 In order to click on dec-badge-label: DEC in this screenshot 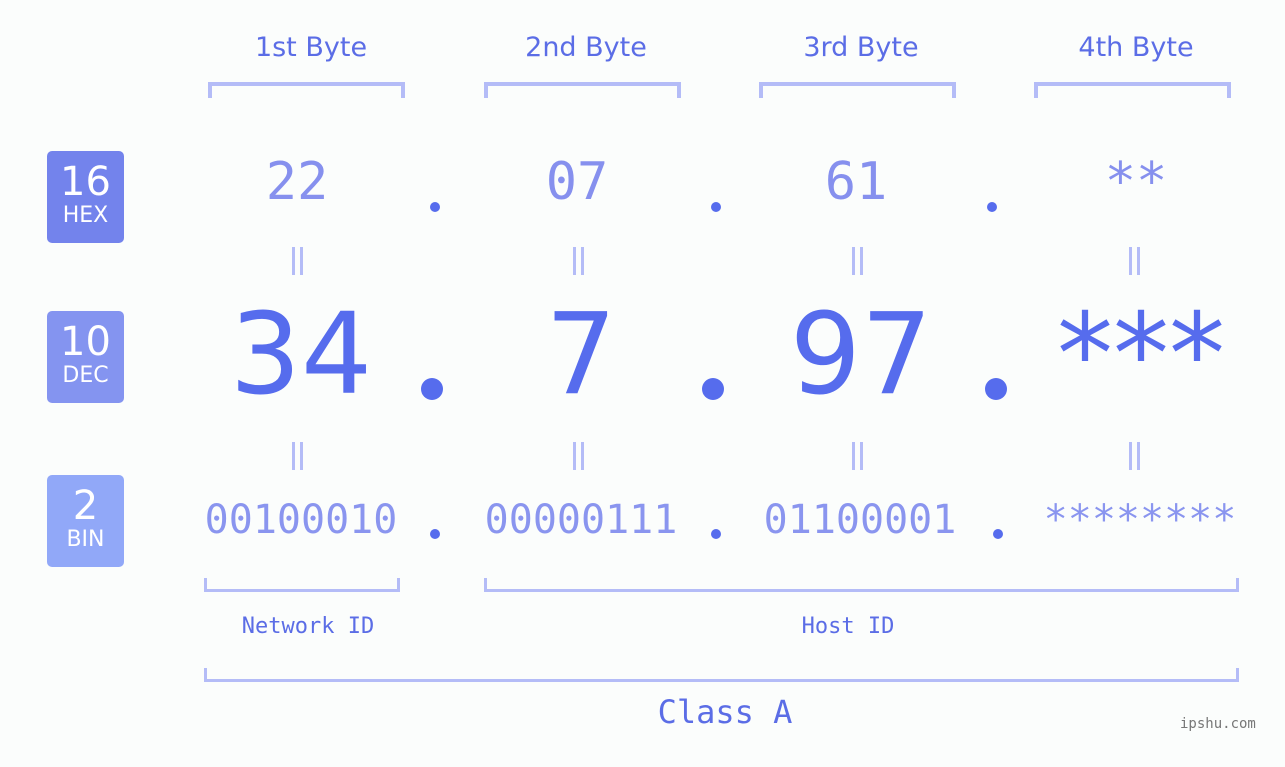, I will do `click(85, 375)`.